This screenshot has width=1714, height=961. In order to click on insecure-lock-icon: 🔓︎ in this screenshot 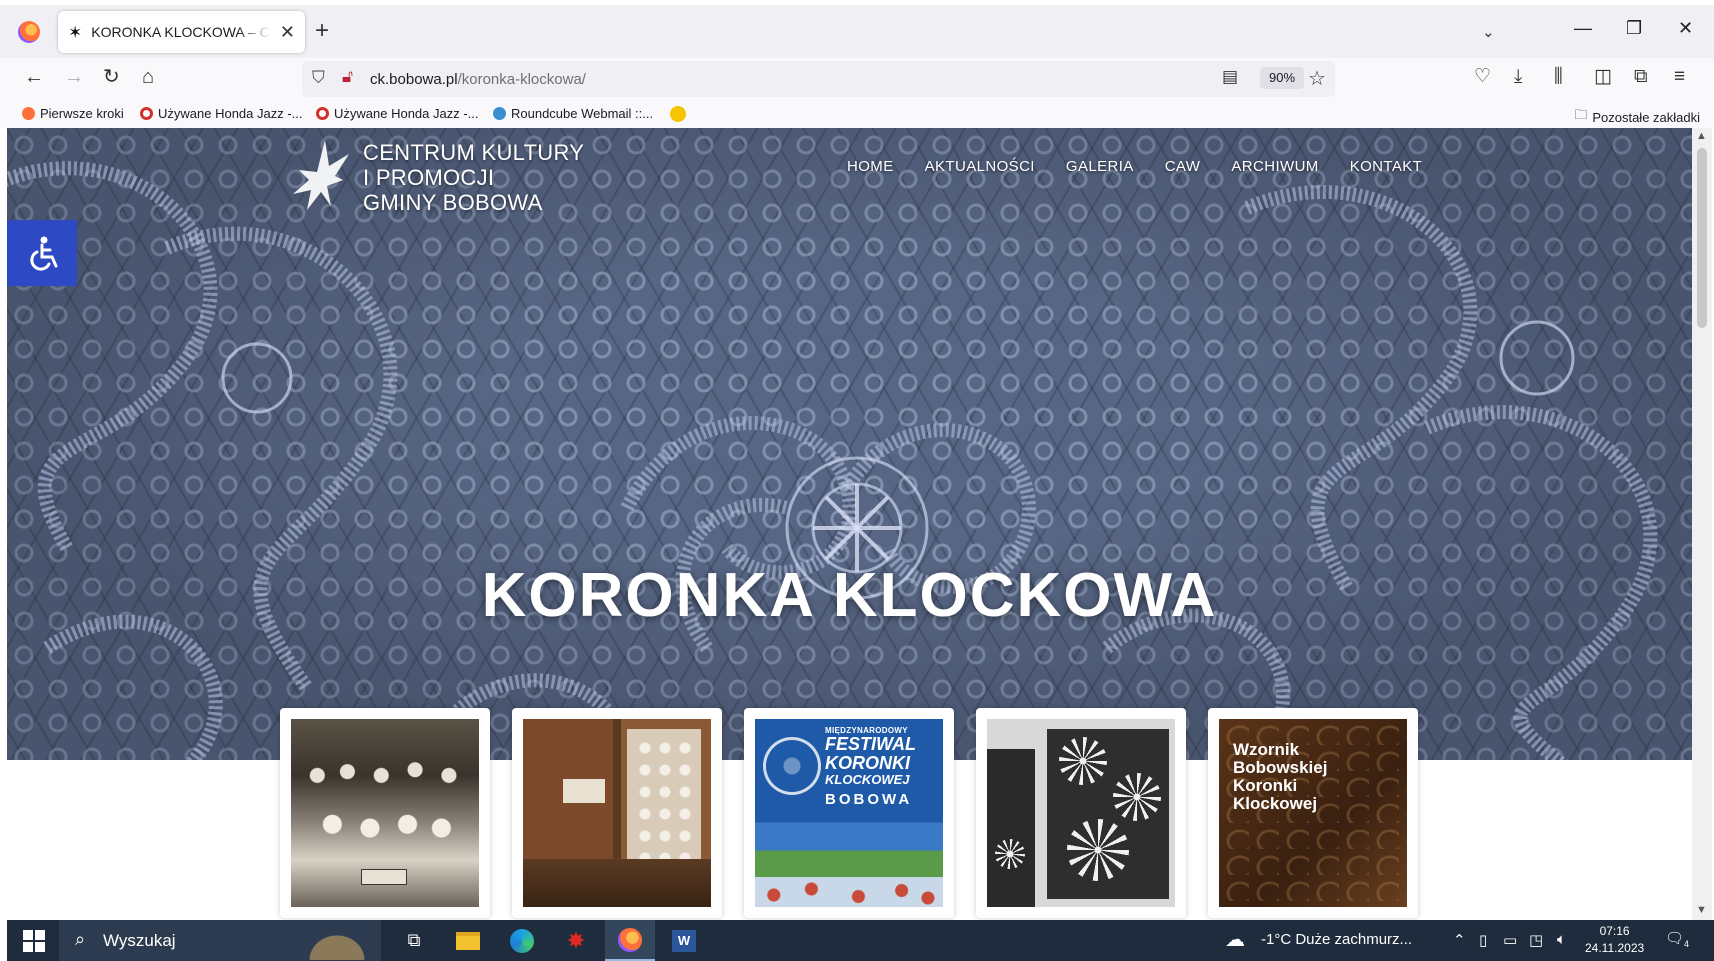, I will do `click(347, 77)`.